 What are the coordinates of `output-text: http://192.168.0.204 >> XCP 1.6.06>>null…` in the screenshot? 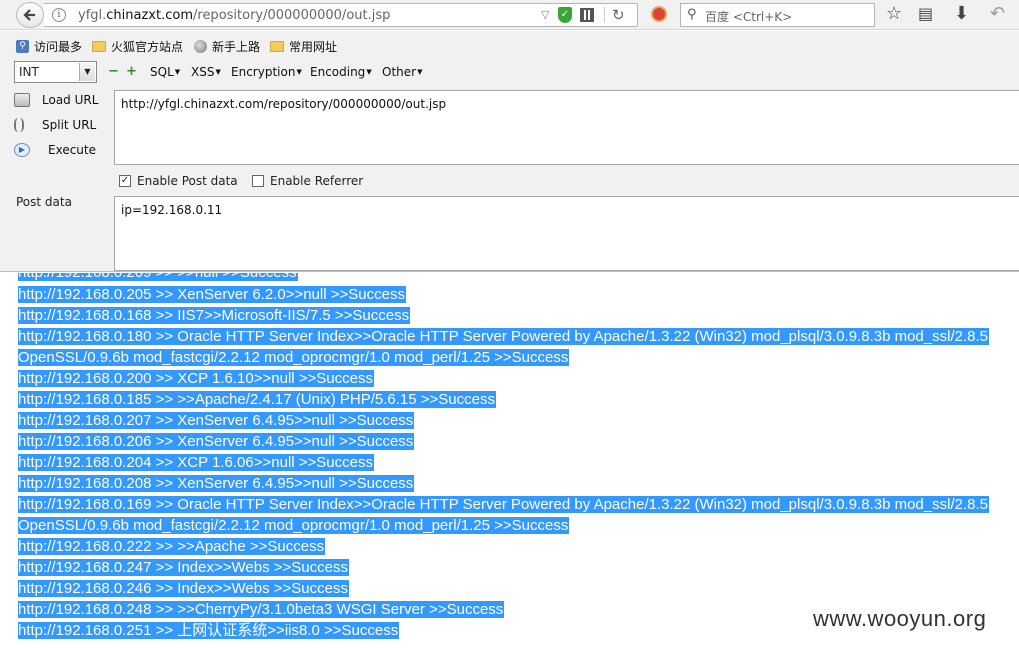 It's located at (196, 462).